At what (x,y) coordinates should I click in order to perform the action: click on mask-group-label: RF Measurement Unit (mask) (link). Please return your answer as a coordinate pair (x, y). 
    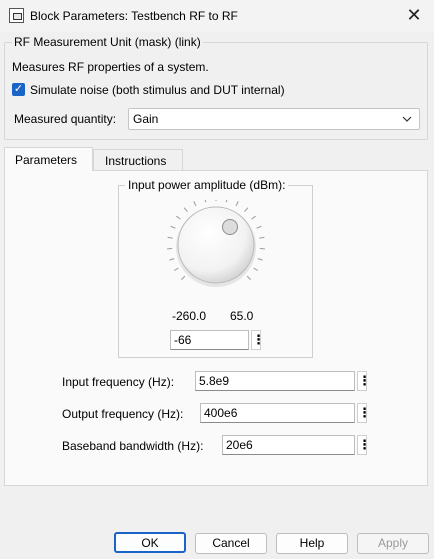
    Looking at the image, I should click on (107, 42).